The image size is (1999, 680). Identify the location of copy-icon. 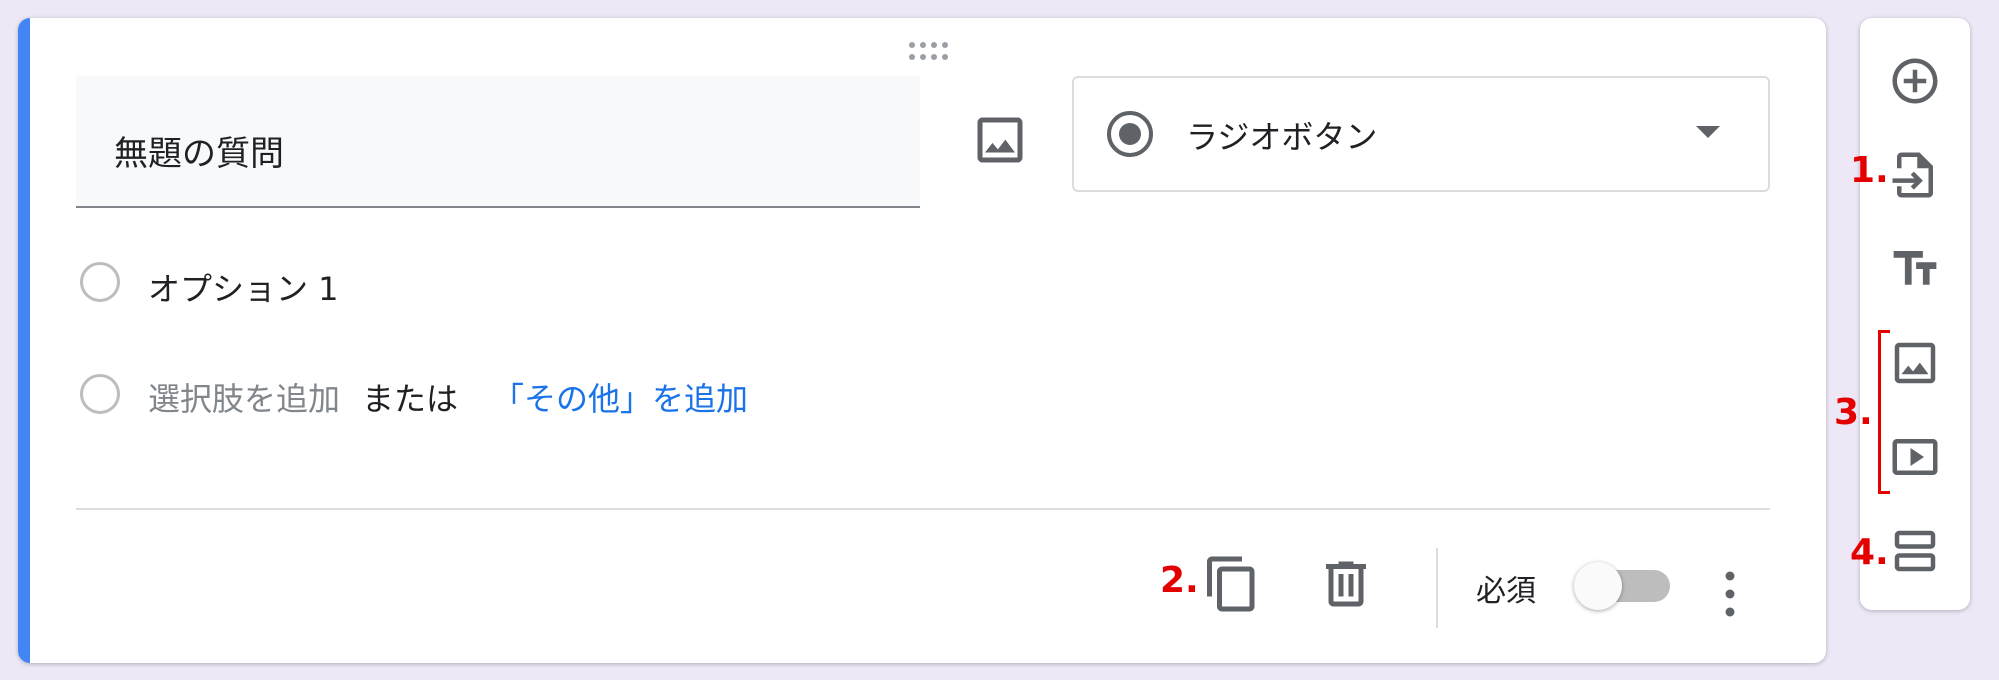
(1231, 584).